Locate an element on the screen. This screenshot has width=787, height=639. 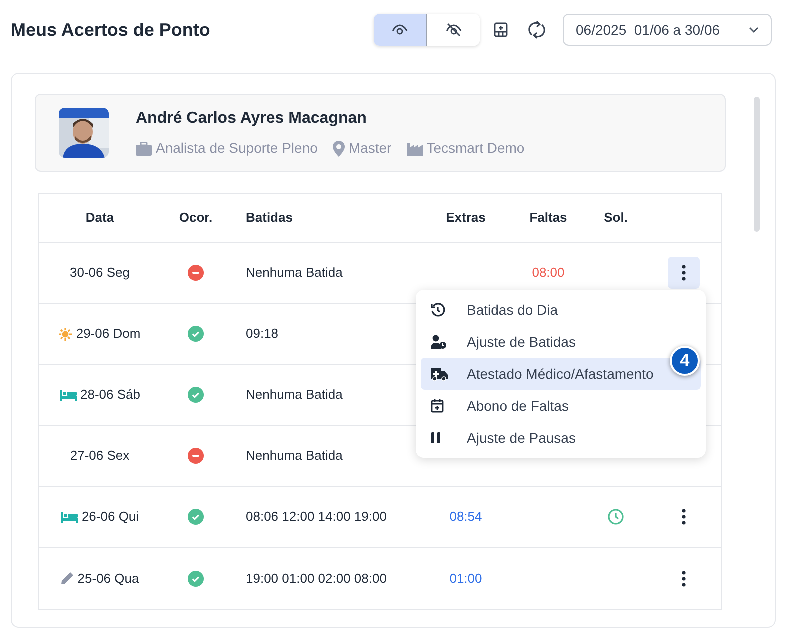
column-header: Extras is located at coordinates (466, 218).